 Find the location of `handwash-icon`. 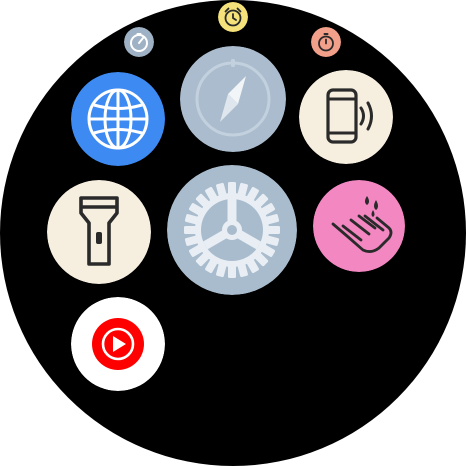

handwash-icon is located at coordinates (359, 226).